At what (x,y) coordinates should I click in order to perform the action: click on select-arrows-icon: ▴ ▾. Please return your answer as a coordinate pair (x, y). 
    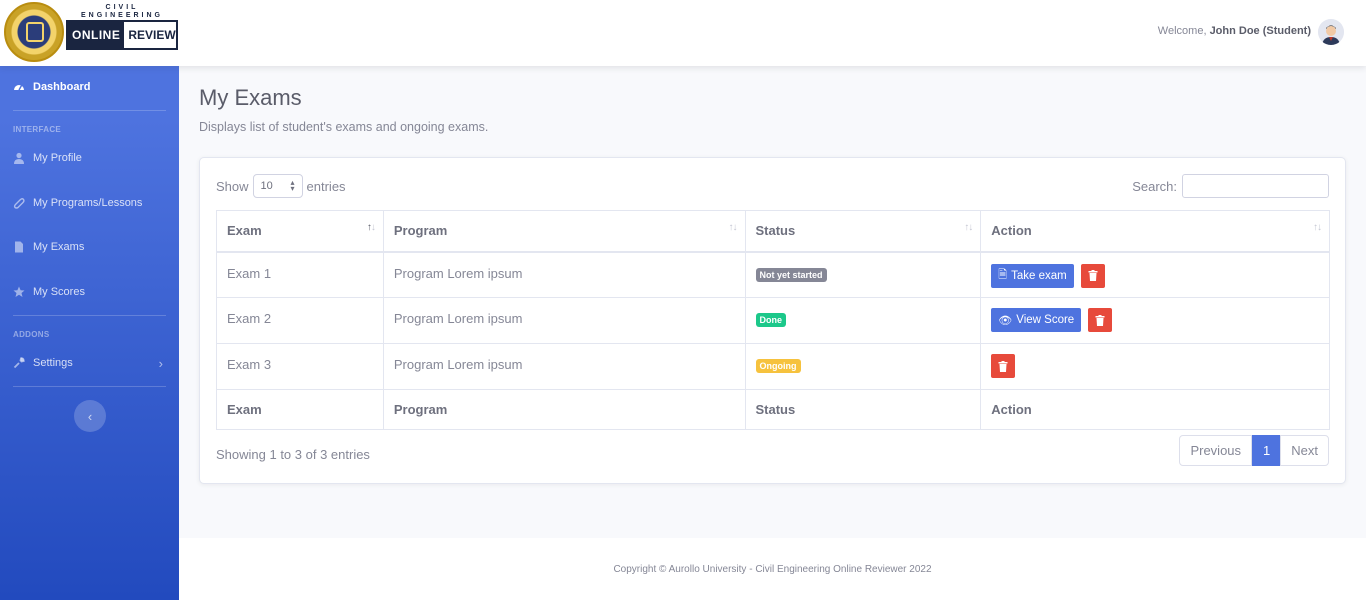
    Looking at the image, I should click on (292, 185).